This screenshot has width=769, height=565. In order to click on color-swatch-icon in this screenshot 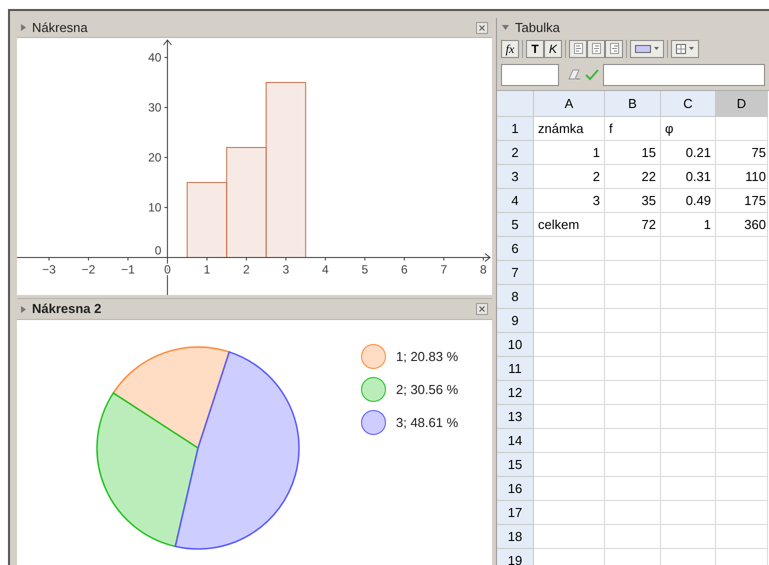, I will do `click(643, 48)`.